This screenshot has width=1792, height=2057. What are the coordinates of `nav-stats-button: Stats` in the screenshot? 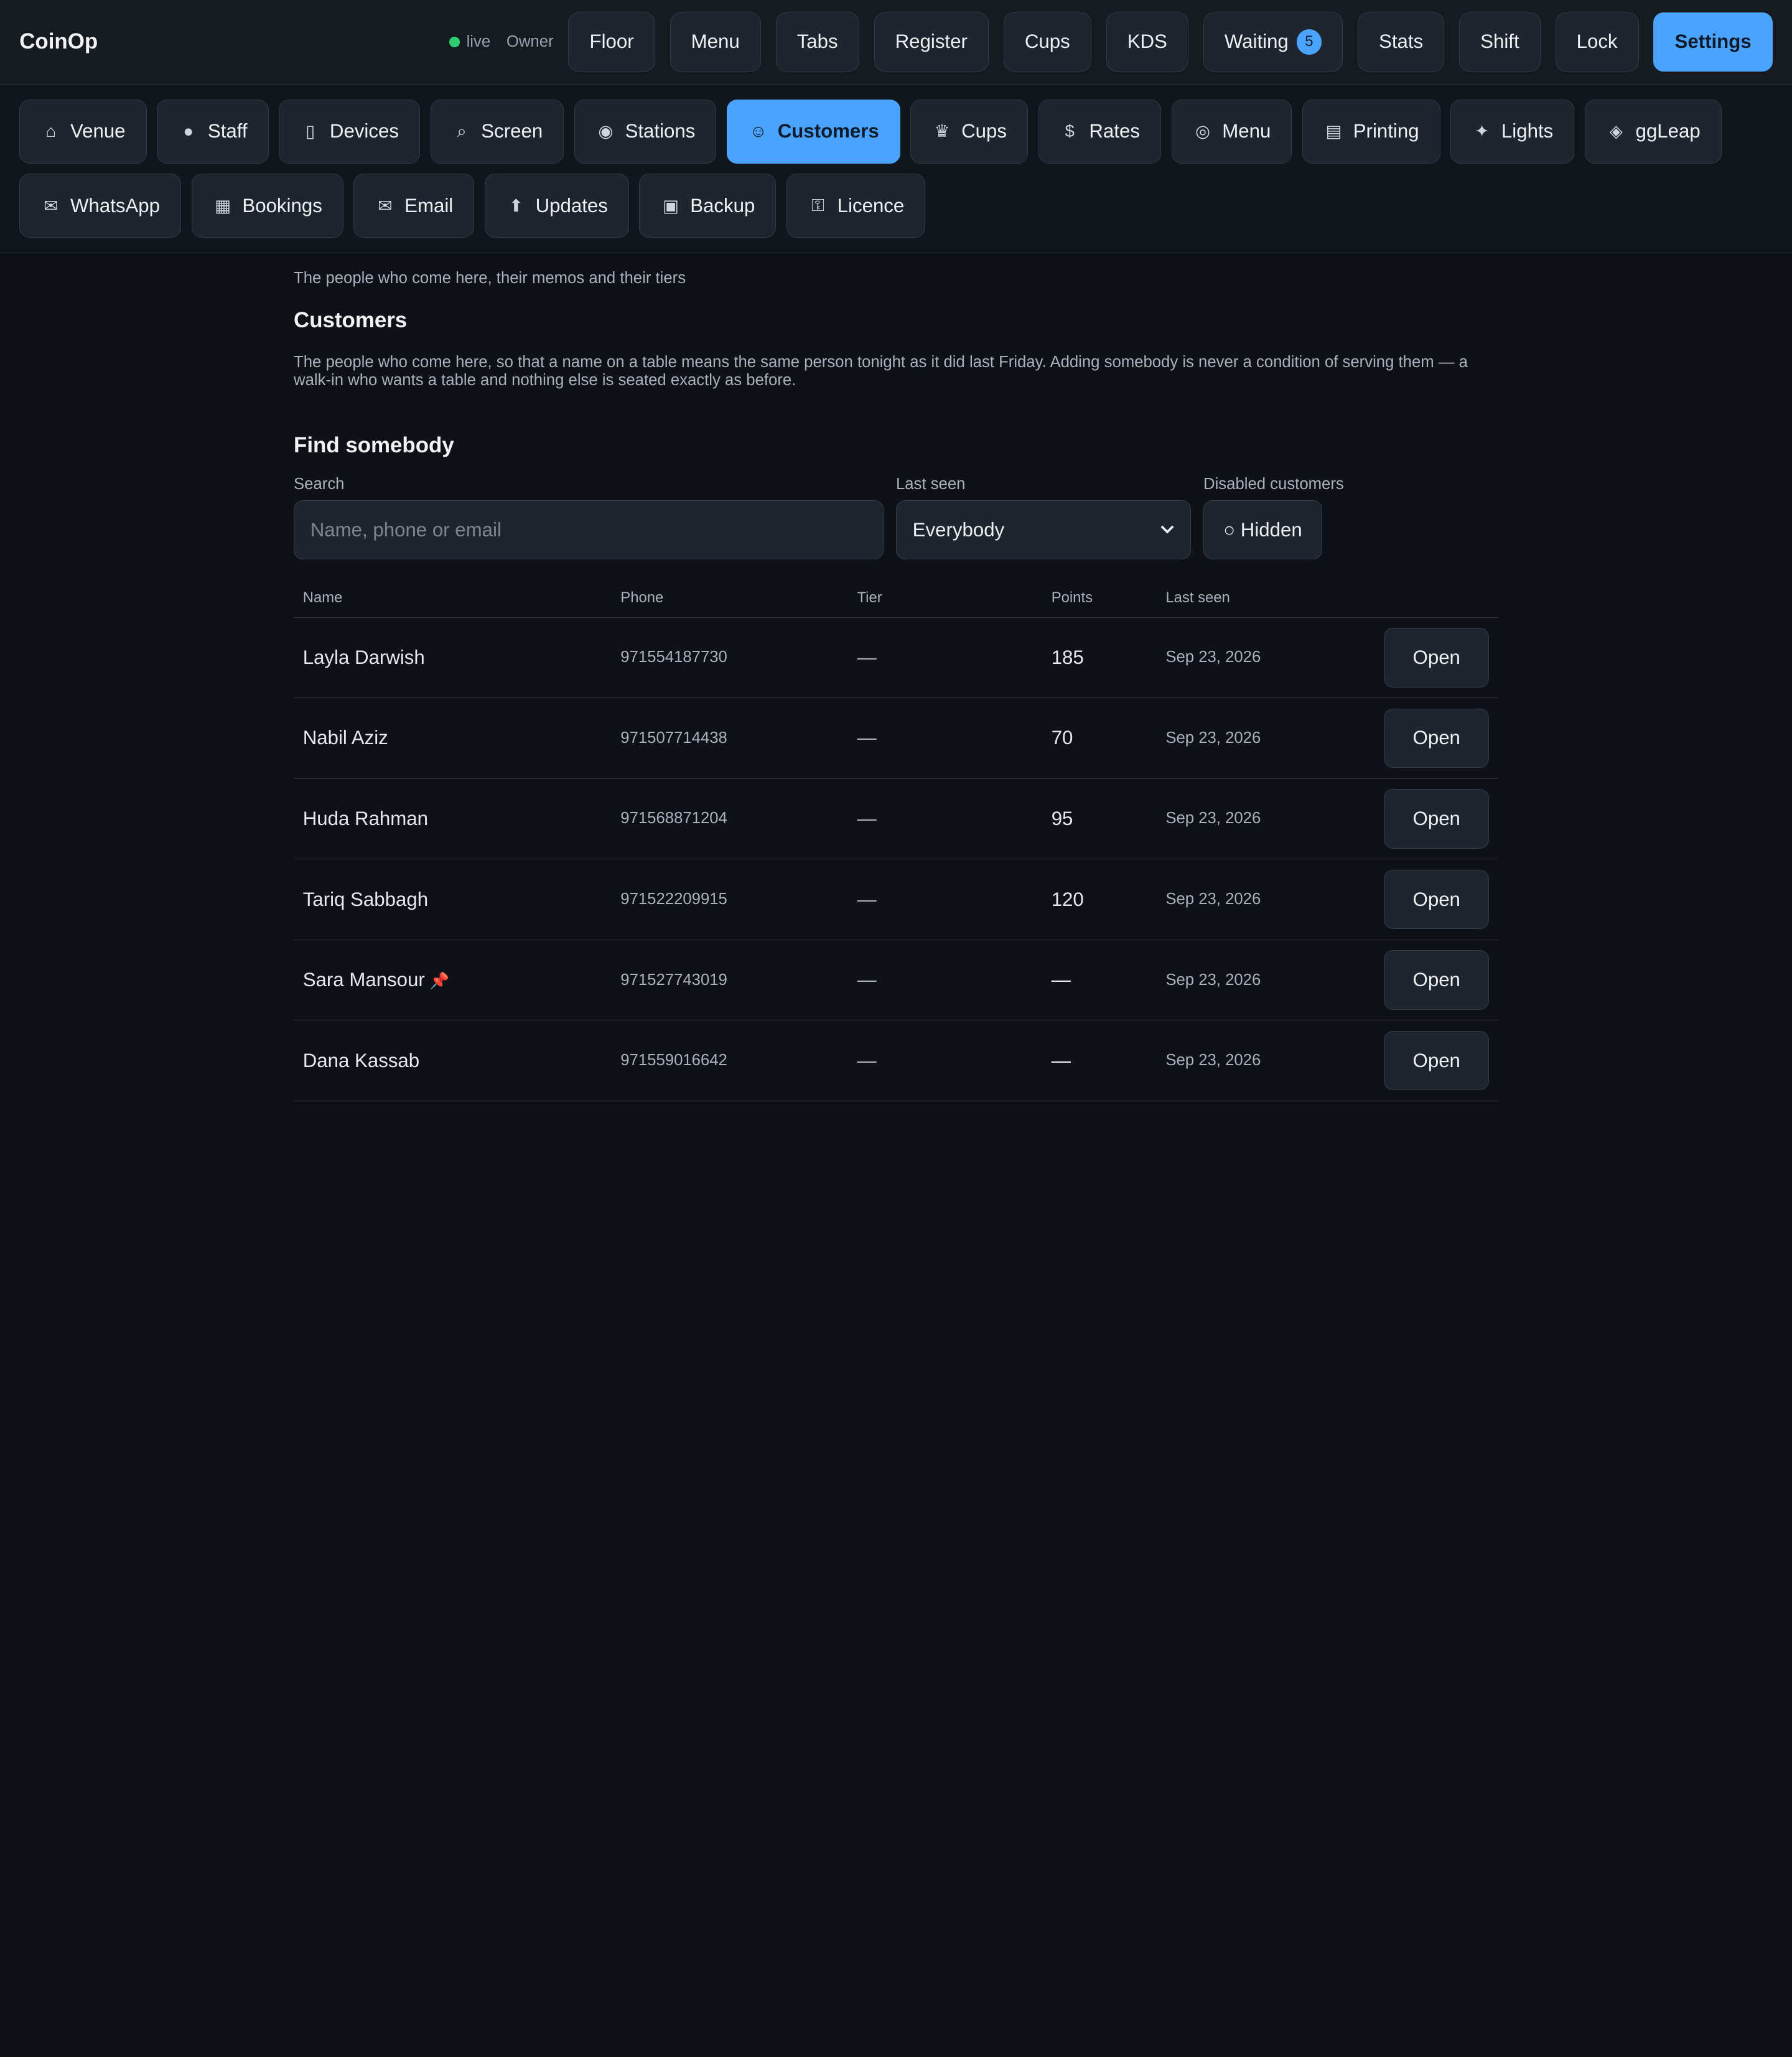 It's located at (1401, 42).